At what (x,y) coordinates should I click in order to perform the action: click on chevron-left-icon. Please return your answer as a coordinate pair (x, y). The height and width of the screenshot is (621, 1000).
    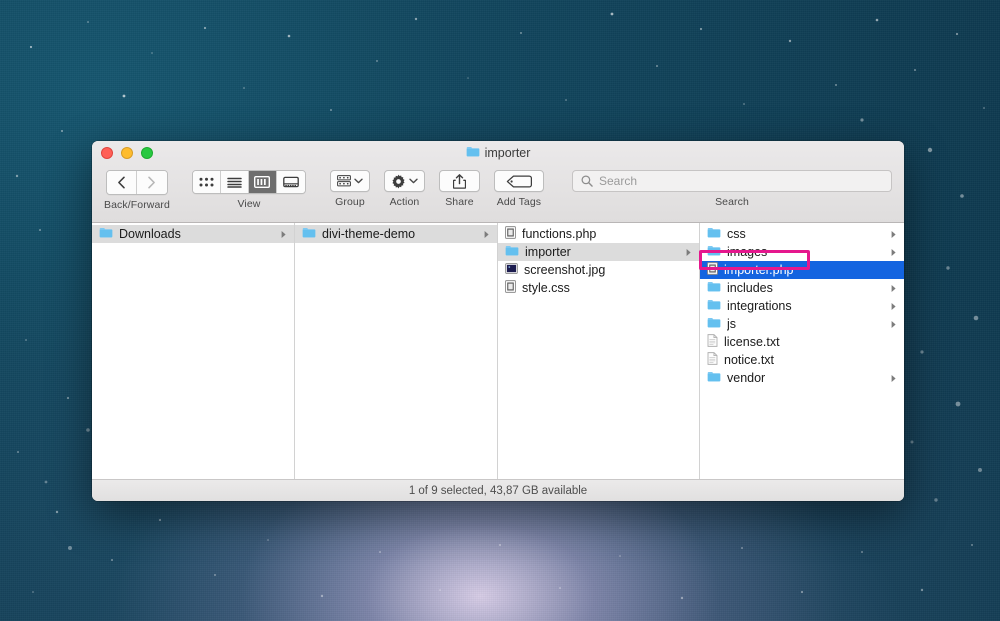
    Looking at the image, I should click on (121, 182).